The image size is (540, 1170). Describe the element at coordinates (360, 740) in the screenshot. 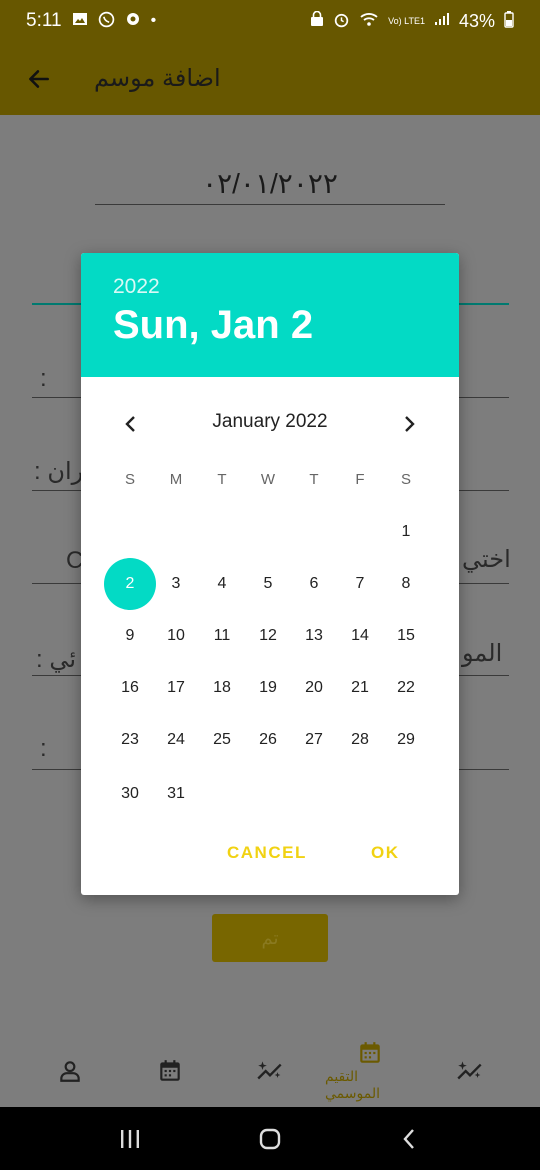

I see `calendar-day: 28` at that location.